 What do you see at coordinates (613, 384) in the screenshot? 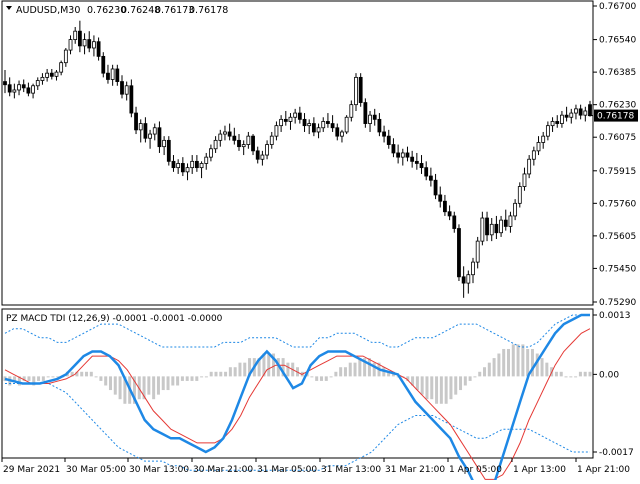
I see `indicator-axis: 0.0013 0.00 -0.0017` at bounding box center [613, 384].